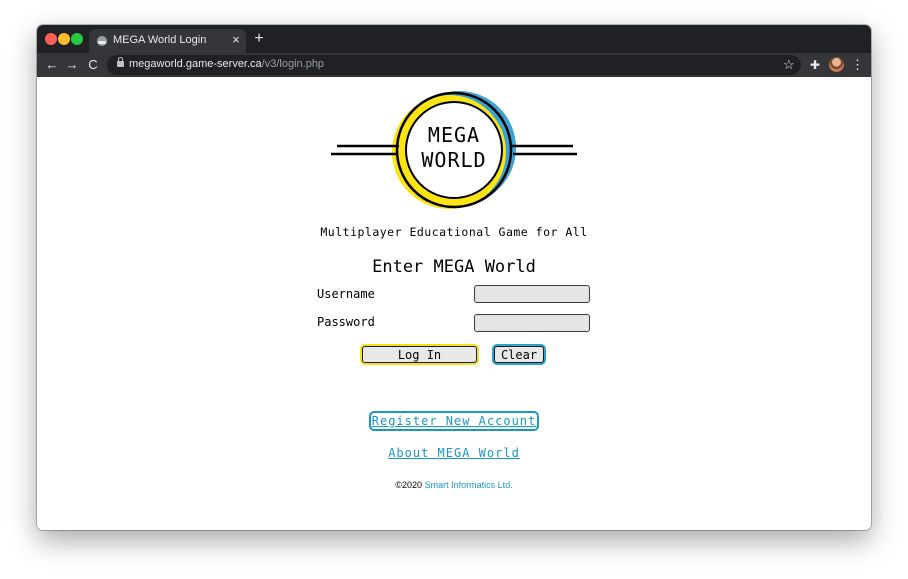 The height and width of the screenshot is (579, 908). I want to click on footer-copyright: ©2020, so click(409, 485).